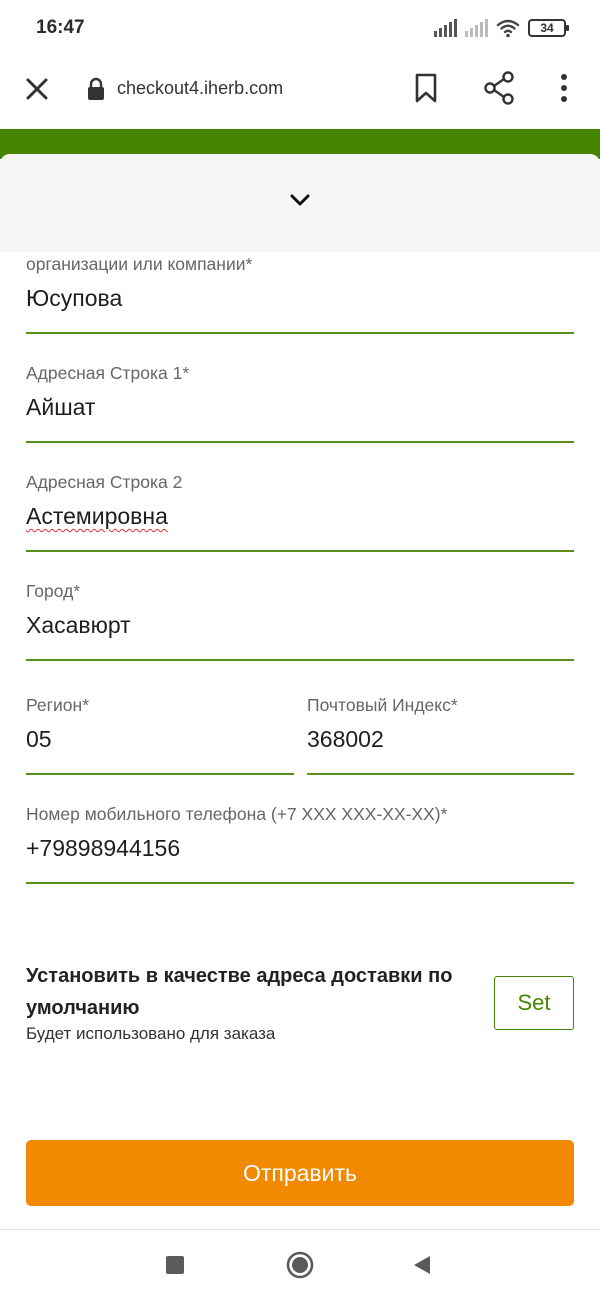  What do you see at coordinates (445, 28) in the screenshot?
I see `signal-icon` at bounding box center [445, 28].